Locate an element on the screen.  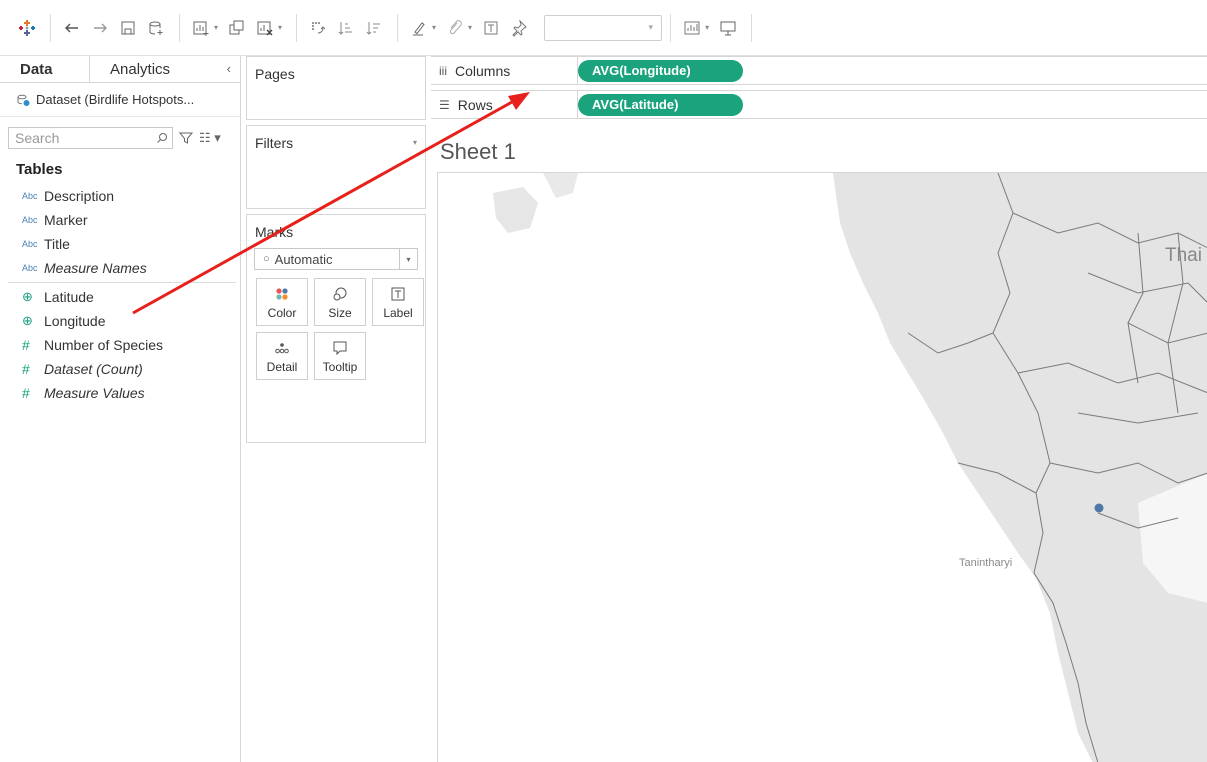
pill-avg-latitude: AVG(Latitude) is located at coordinates (660, 104).